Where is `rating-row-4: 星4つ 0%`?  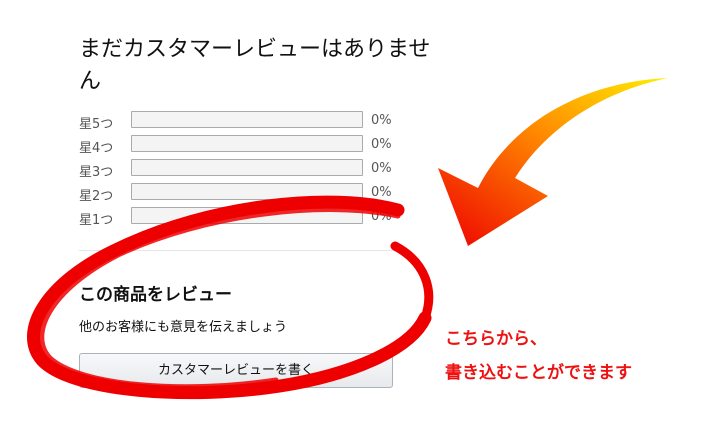
rating-row-4: 星4つ 0% is located at coordinates (244, 145).